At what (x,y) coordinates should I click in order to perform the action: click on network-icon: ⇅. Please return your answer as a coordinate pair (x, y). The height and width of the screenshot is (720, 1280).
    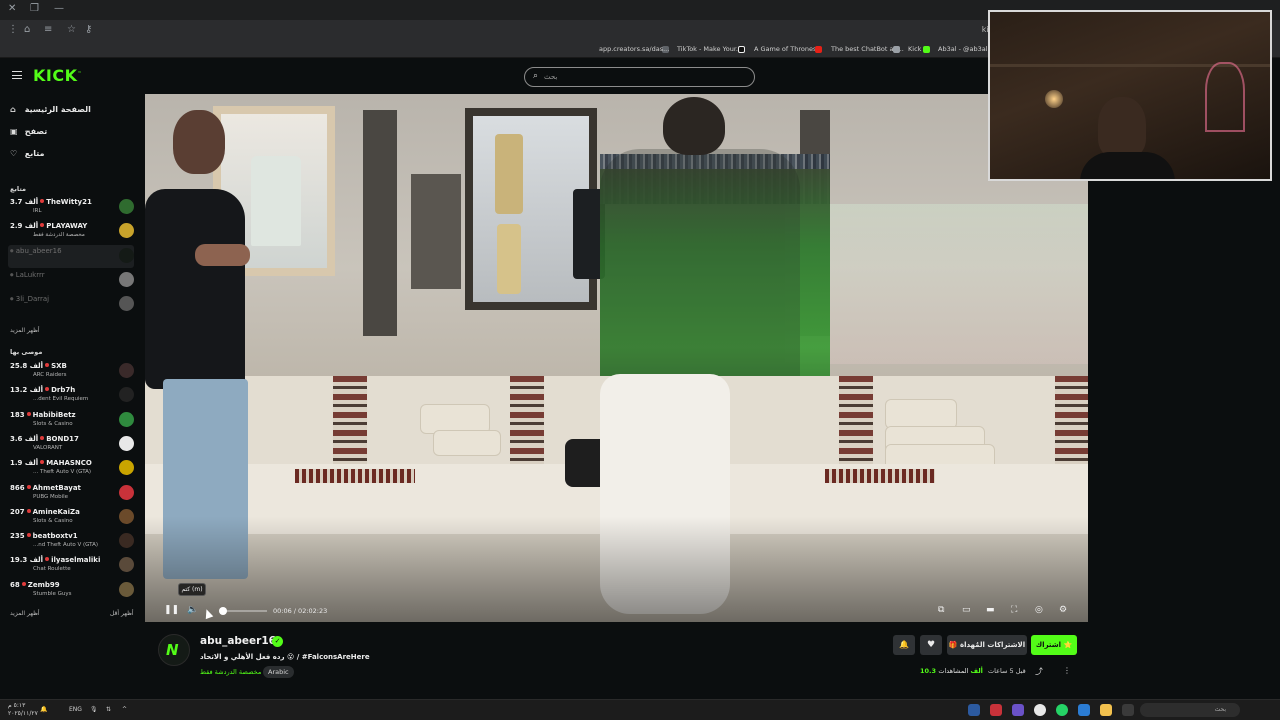
    Looking at the image, I should click on (108, 709).